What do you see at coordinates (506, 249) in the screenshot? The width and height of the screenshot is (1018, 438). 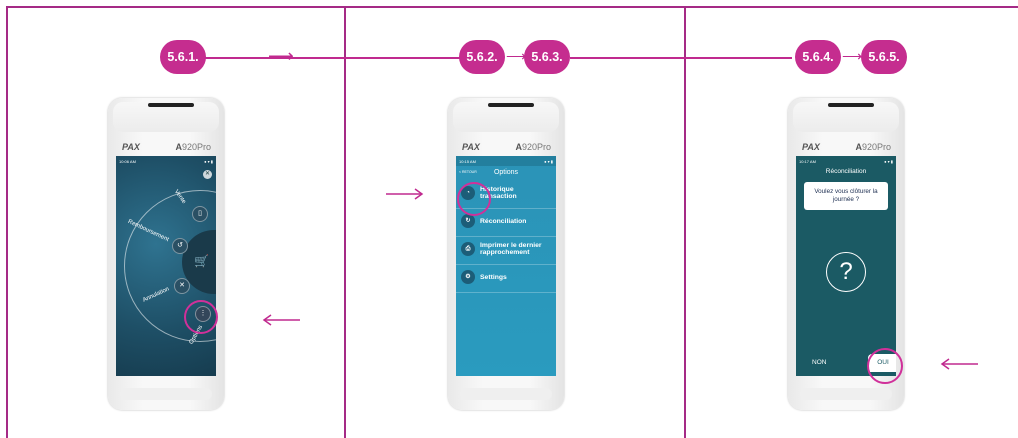 I see `menu-item-imprimer: ⎙ Imprimer le dernier rapprochement` at bounding box center [506, 249].